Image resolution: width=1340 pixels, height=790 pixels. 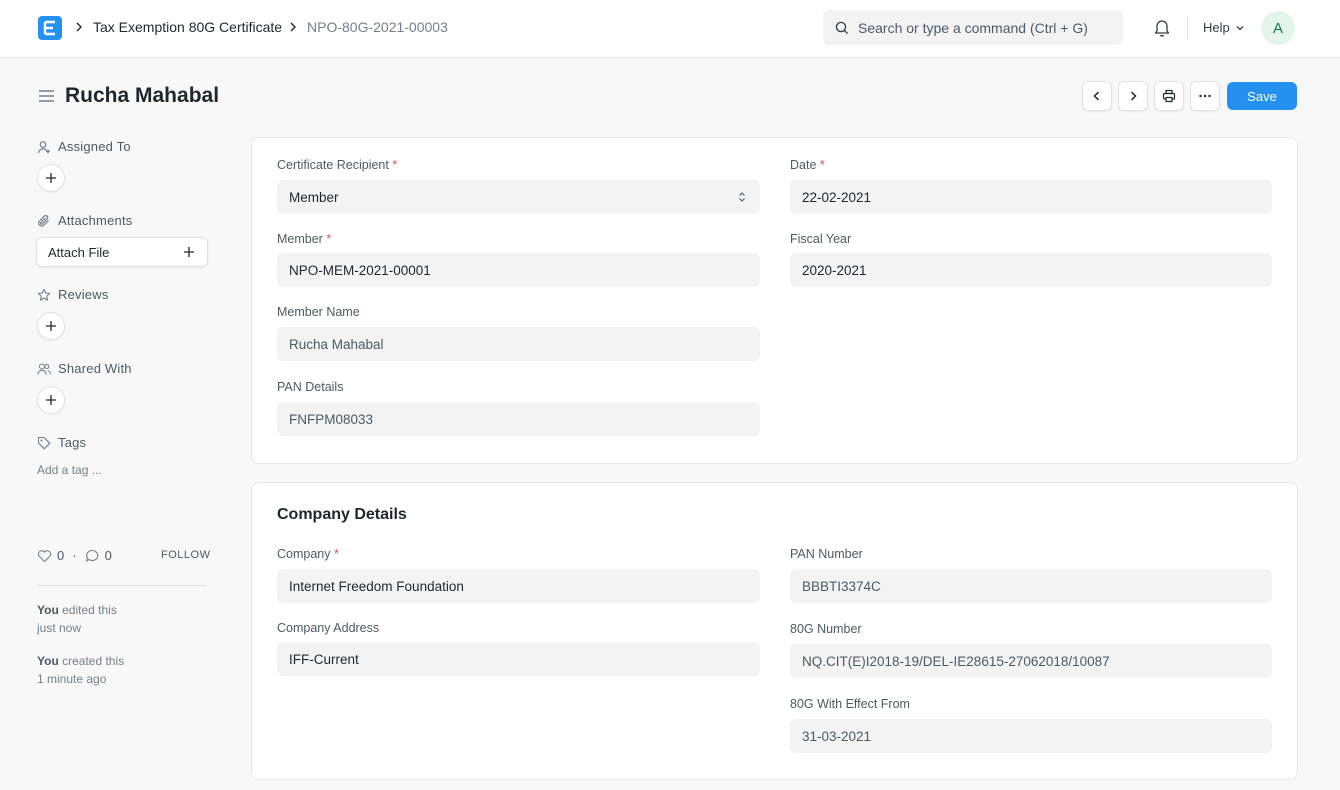 What do you see at coordinates (83, 294) in the screenshot?
I see `reviews-label: Reviews` at bounding box center [83, 294].